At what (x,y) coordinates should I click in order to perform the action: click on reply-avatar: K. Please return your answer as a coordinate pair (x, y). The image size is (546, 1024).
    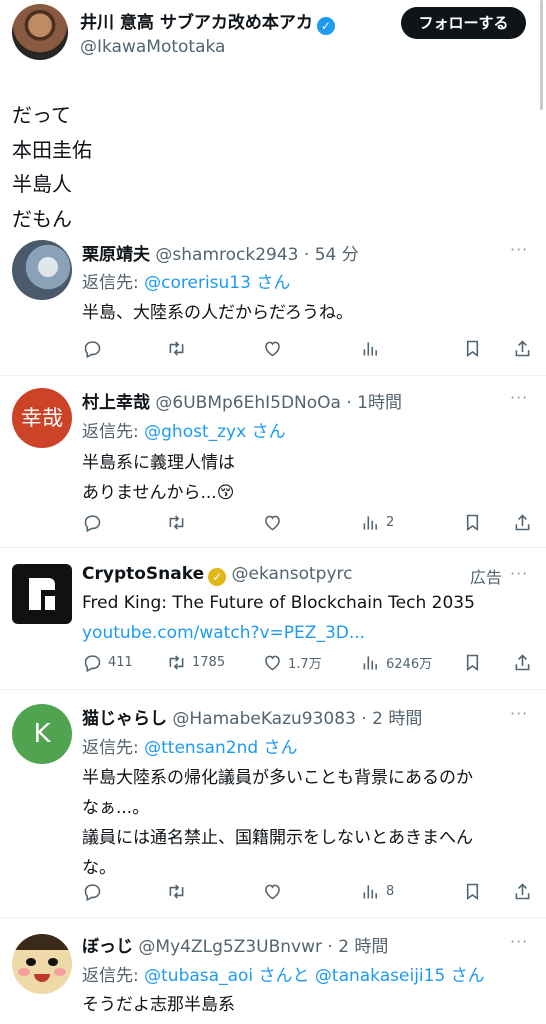
    Looking at the image, I should click on (42, 734).